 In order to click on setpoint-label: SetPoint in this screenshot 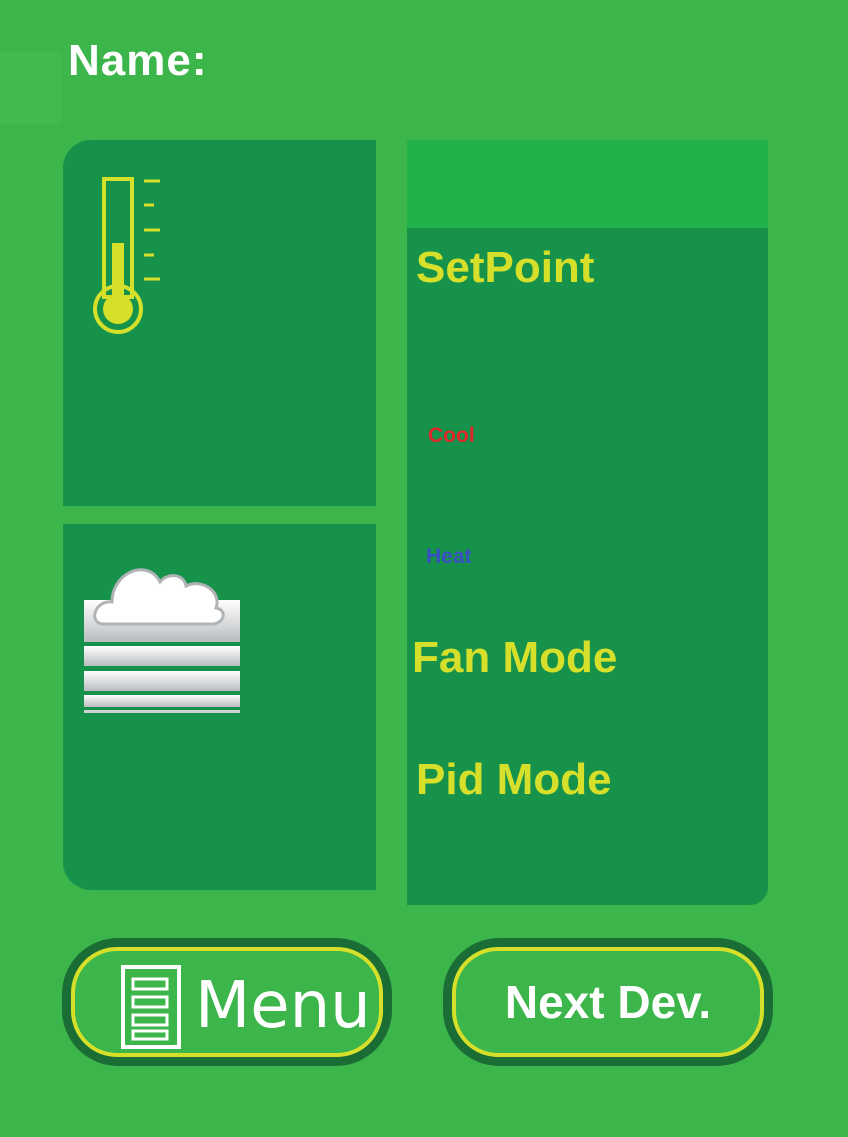, I will do `click(505, 267)`.